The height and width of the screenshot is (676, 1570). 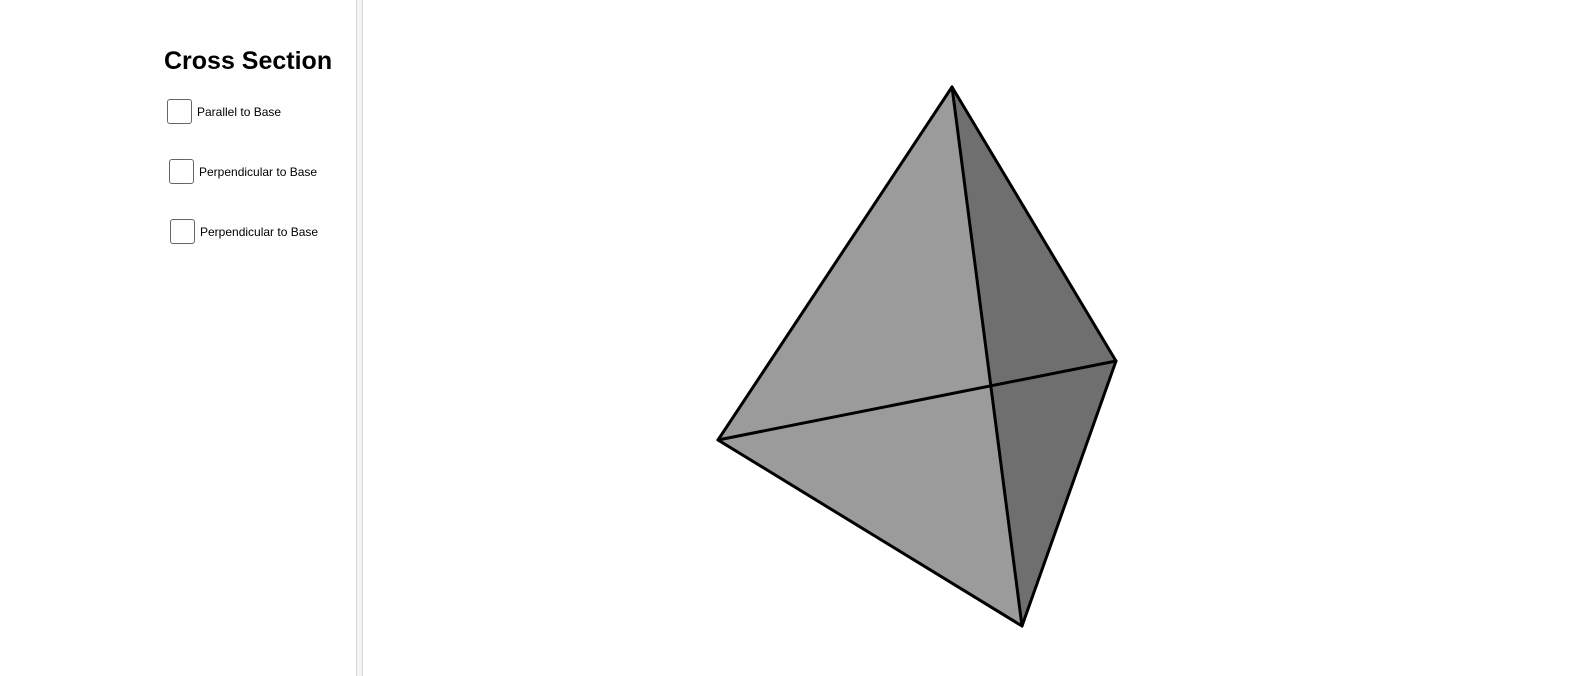 I want to click on parallel-to-base-checkbox, so click(x=179, y=111).